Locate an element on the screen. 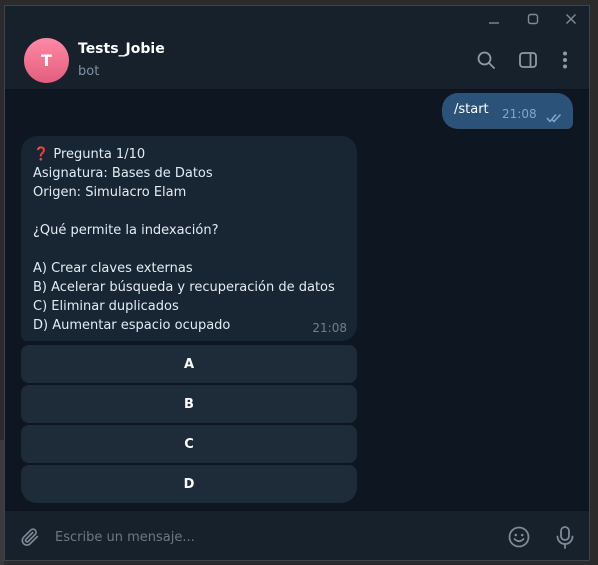  message-line: D) Aumentar espacio ocupado is located at coordinates (132, 325).